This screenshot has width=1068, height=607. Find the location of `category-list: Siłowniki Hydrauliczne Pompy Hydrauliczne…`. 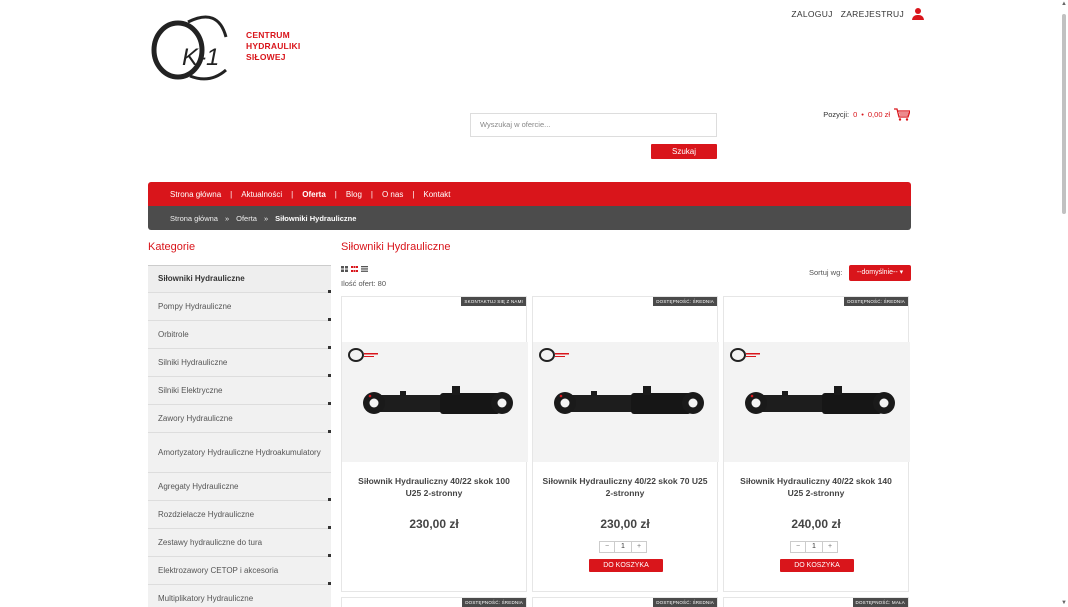

category-list: Siłowniki Hydrauliczne Pompy Hydrauliczne… is located at coordinates (239, 436).